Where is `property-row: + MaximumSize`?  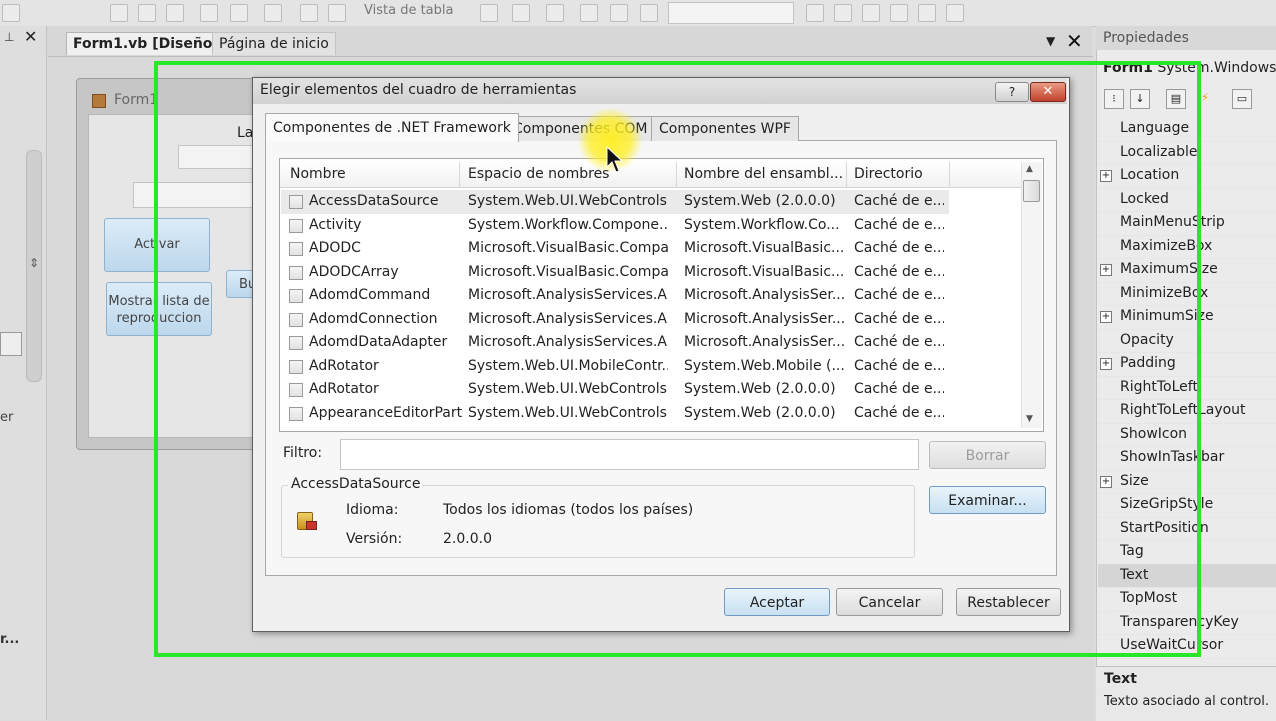 property-row: + MaximumSize is located at coordinates (1187, 270).